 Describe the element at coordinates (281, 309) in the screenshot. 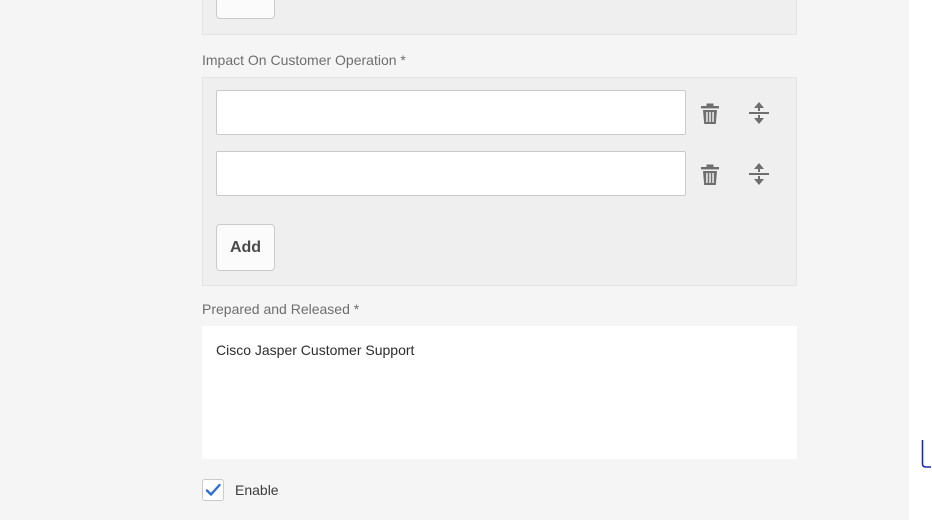

I see `prepared-field-label: Prepared and Released *` at that location.